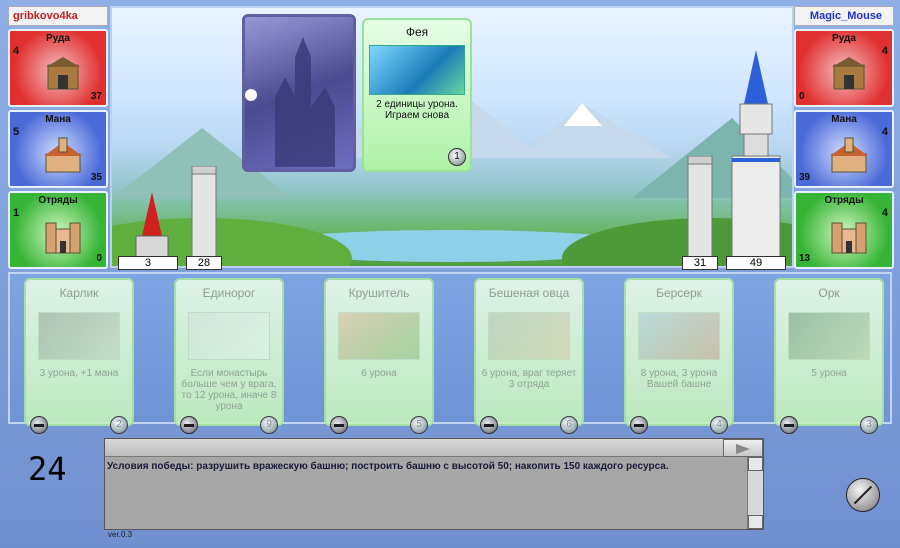 The height and width of the screenshot is (548, 900). I want to click on right-mana-card: Мана 4 39, so click(844, 149).